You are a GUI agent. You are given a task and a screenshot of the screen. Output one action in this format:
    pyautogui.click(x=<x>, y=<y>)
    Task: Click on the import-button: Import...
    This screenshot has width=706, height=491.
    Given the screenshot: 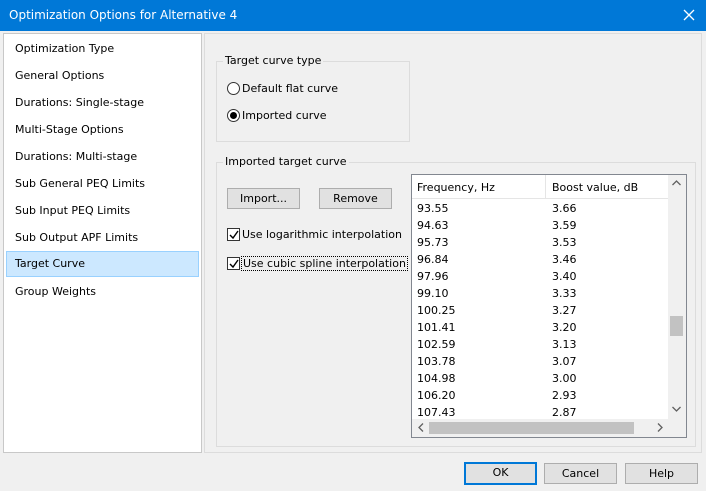 What is the action you would take?
    pyautogui.click(x=263, y=198)
    